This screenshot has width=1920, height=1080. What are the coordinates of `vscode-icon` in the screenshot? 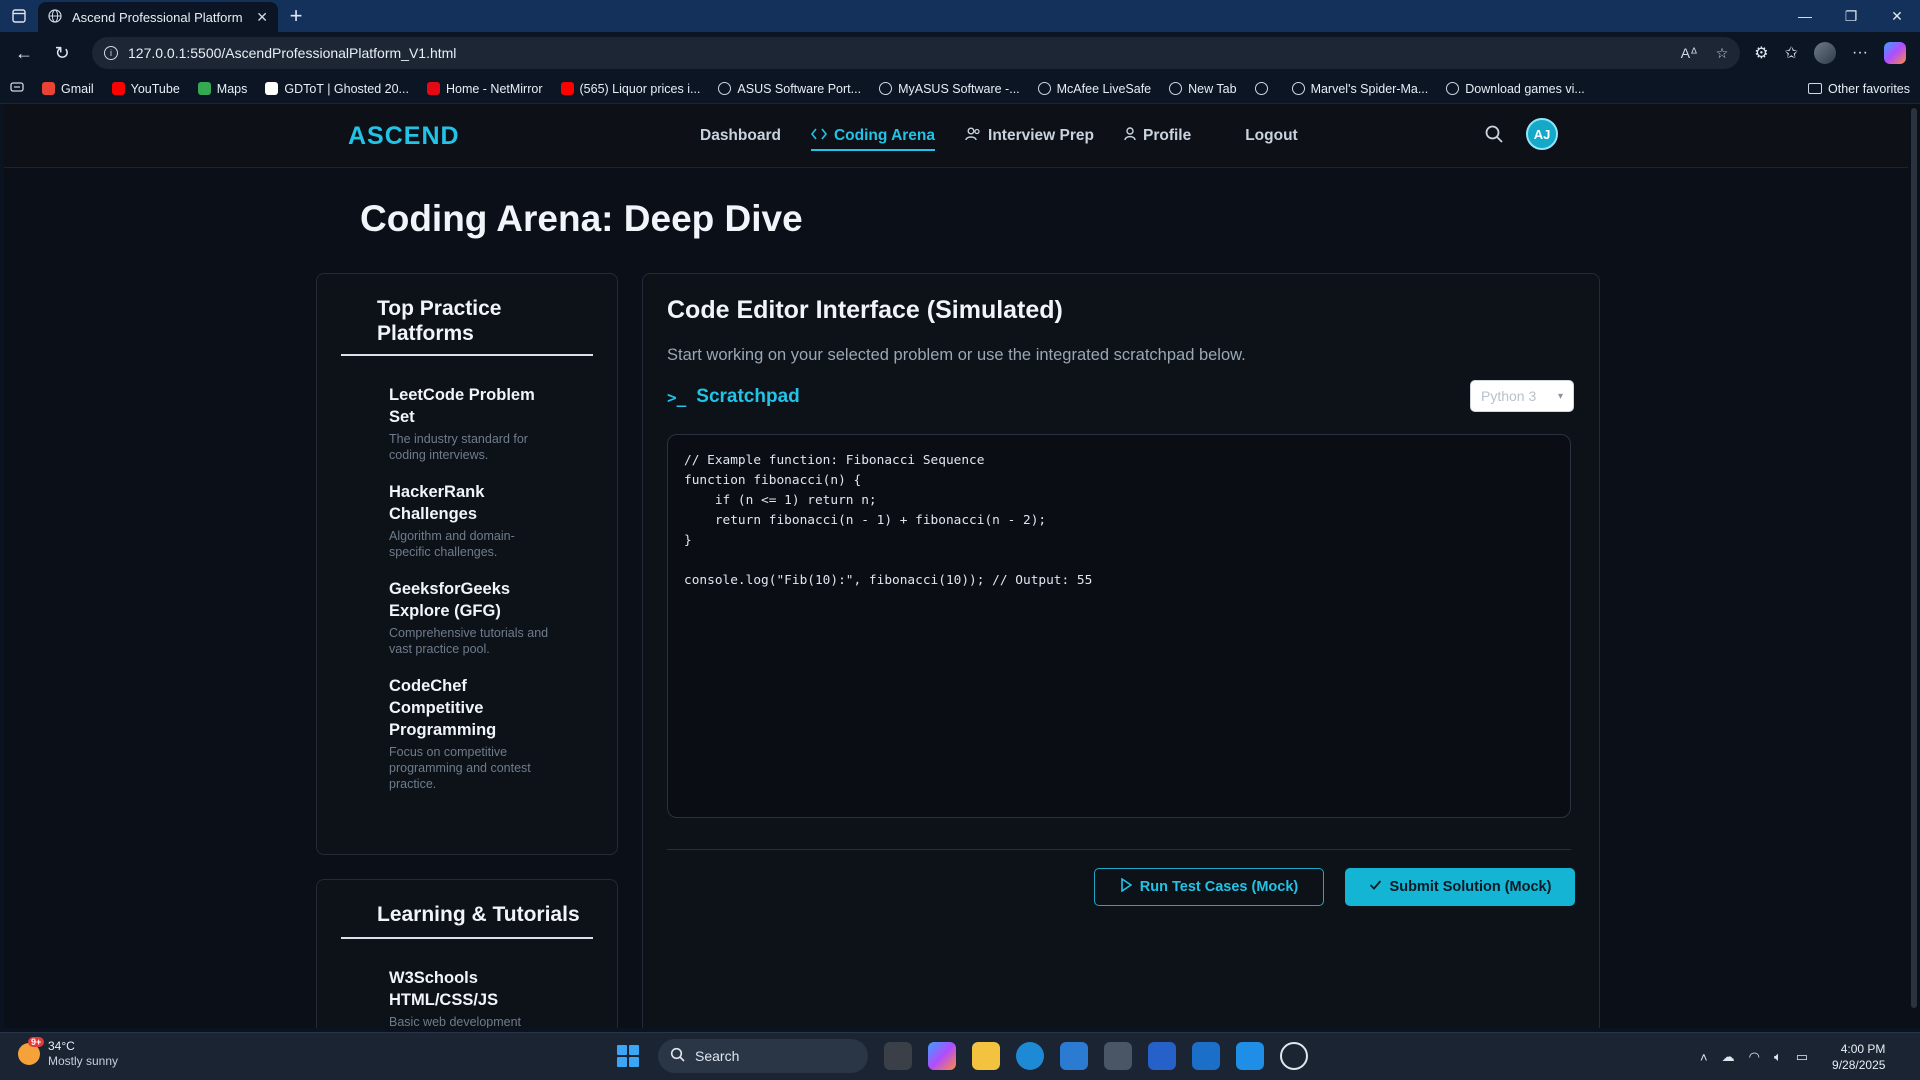 It's located at (1250, 1056).